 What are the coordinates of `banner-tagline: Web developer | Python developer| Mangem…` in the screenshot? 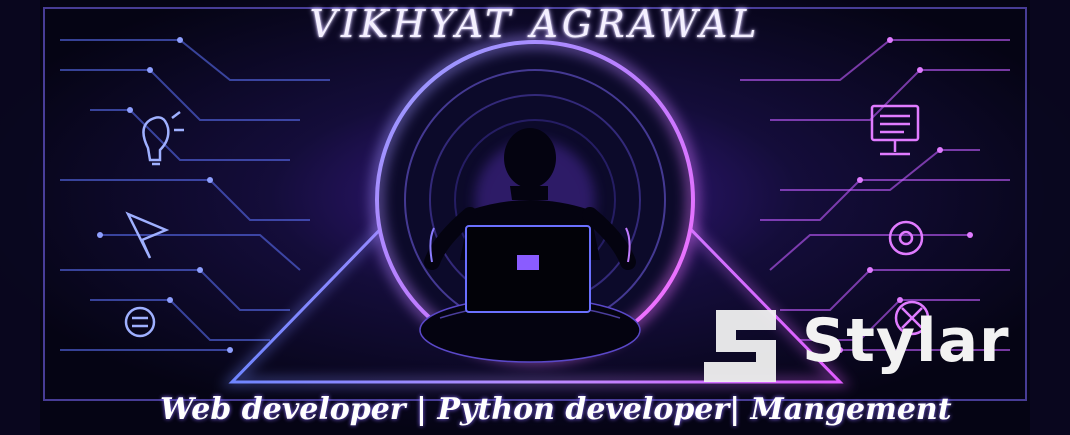 It's located at (556, 409).